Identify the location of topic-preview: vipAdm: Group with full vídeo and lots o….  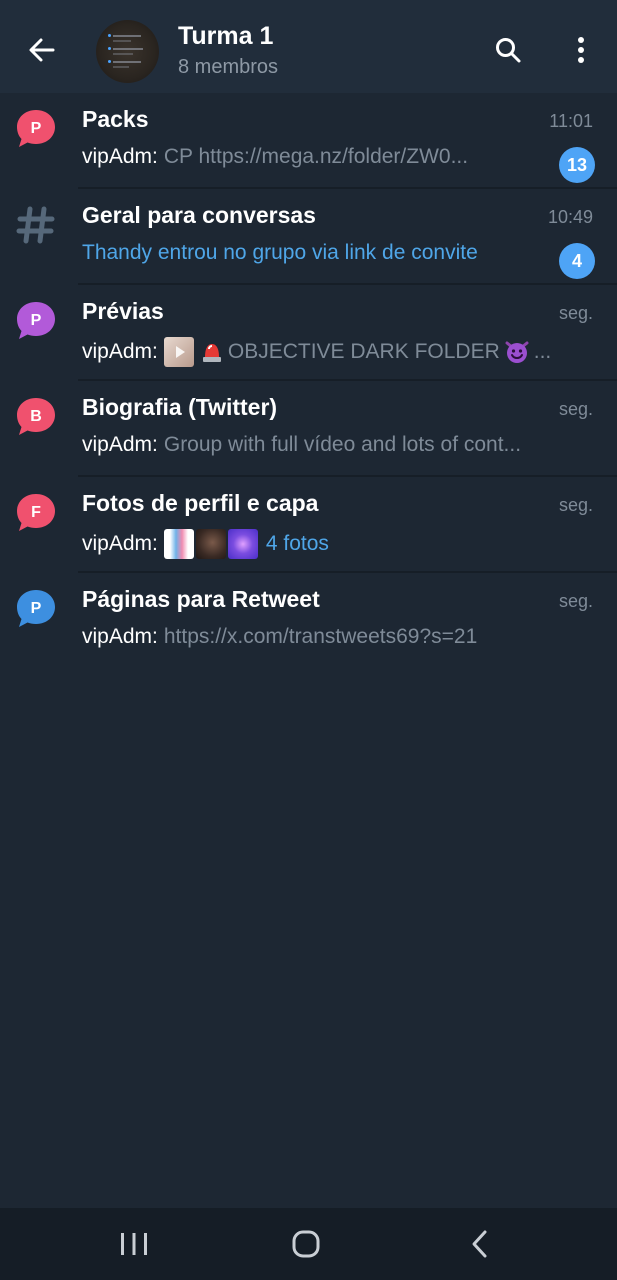
(342, 445).